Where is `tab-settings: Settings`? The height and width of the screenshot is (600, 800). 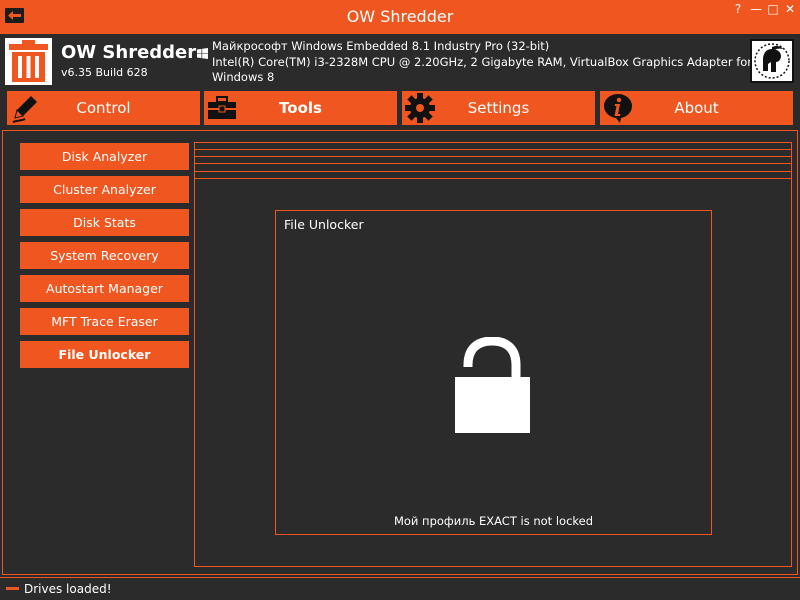 tab-settings: Settings is located at coordinates (498, 108).